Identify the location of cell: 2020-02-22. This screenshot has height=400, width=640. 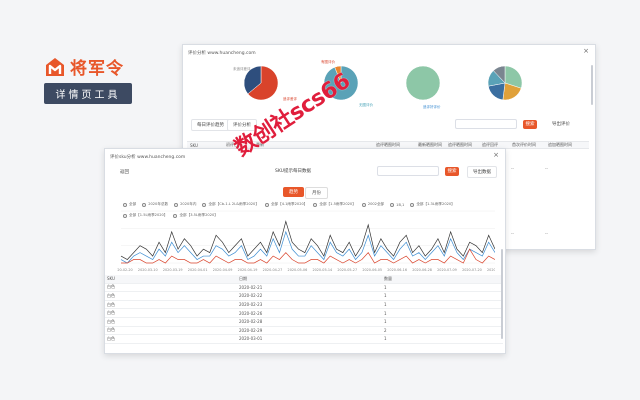
(251, 296).